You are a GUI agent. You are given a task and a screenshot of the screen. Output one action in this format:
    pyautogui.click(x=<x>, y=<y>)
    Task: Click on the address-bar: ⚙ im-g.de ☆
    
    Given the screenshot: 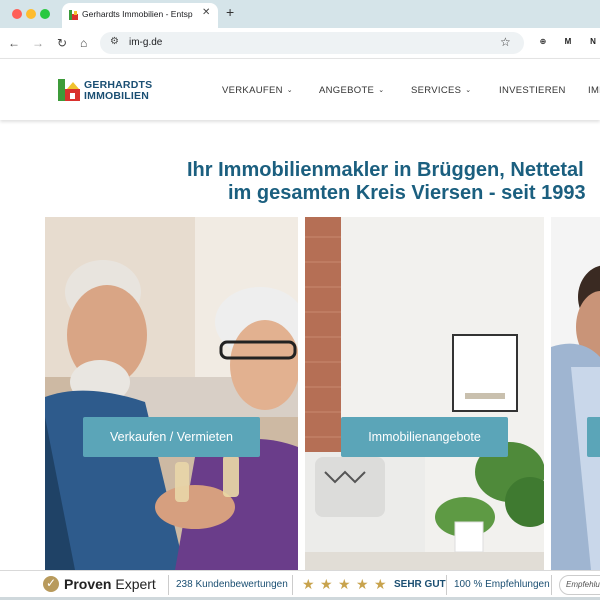 What is the action you would take?
    pyautogui.click(x=312, y=43)
    